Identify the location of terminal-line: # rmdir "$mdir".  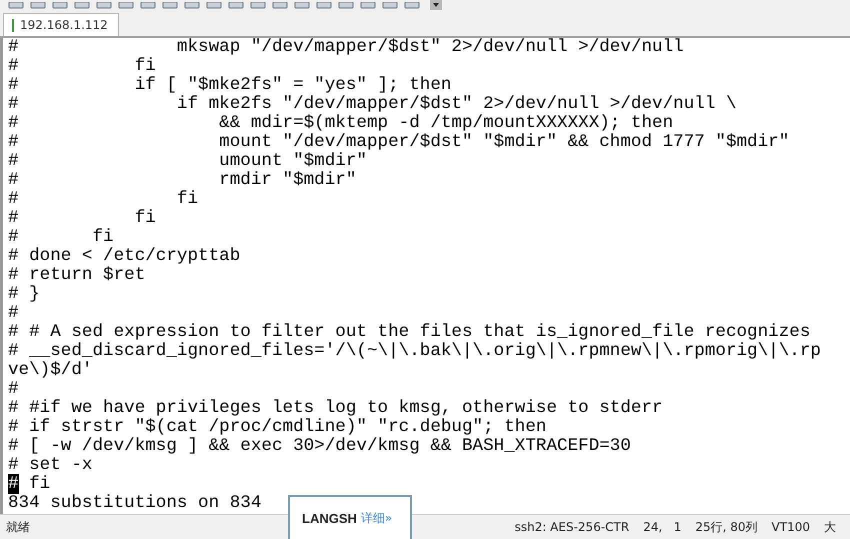
(182, 180).